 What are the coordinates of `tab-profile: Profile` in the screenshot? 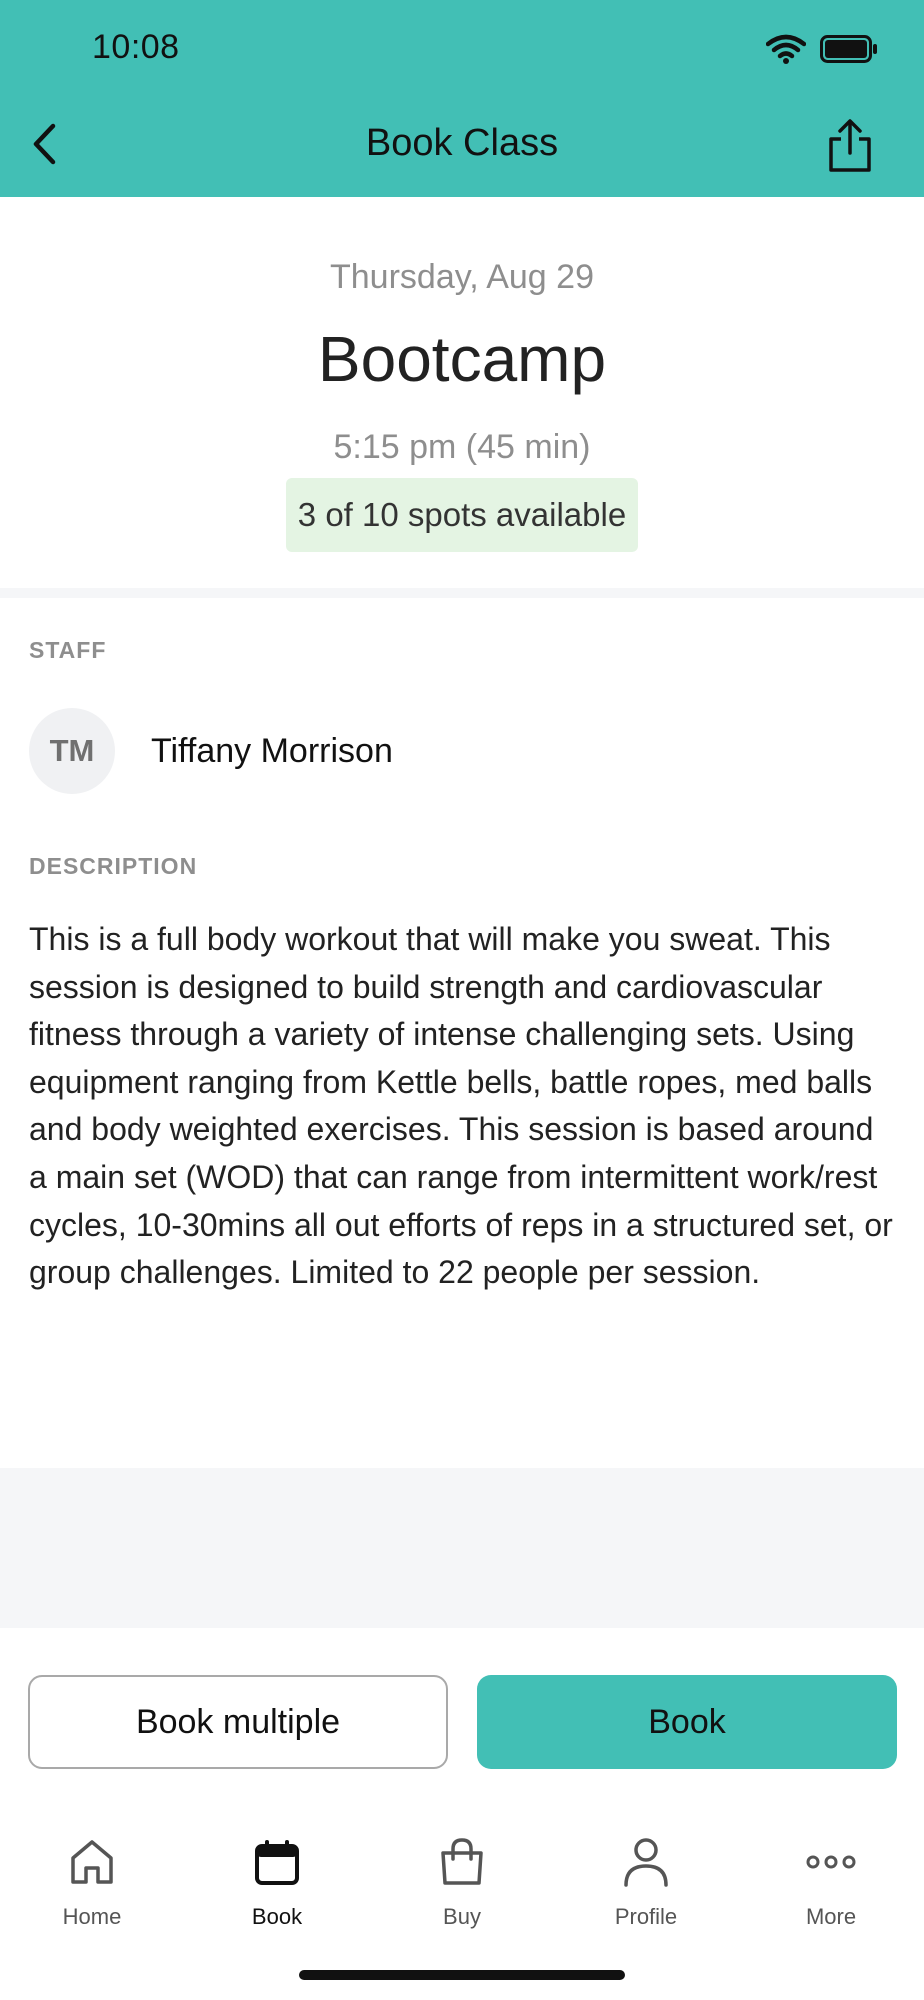 It's located at (646, 1882).